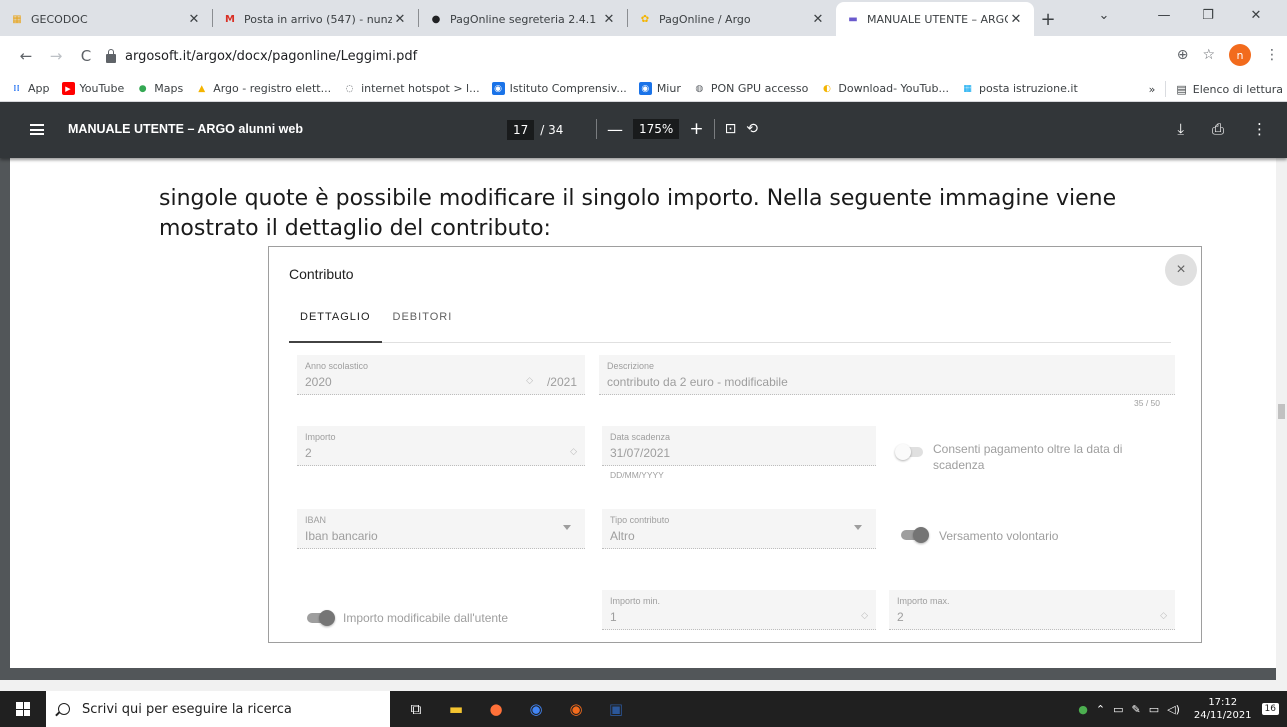 The image size is (1287, 727). What do you see at coordinates (1272, 55) in the screenshot?
I see `menu-dots-icon: ⋮` at bounding box center [1272, 55].